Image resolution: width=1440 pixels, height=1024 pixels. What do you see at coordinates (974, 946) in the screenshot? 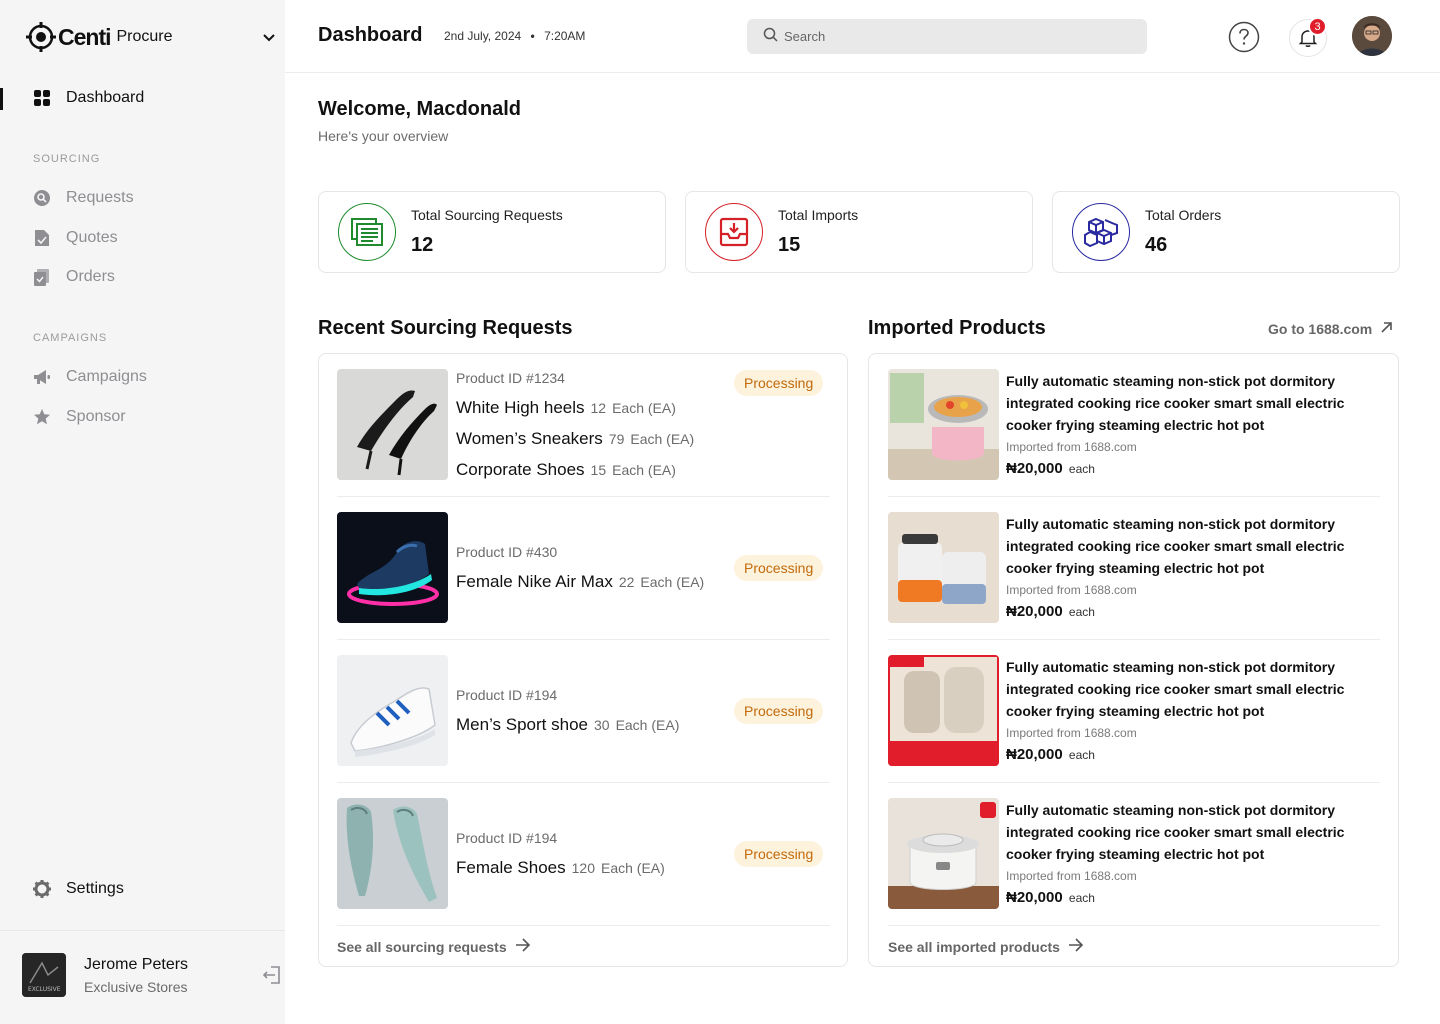
I see `link-label: See all imported products` at bounding box center [974, 946].